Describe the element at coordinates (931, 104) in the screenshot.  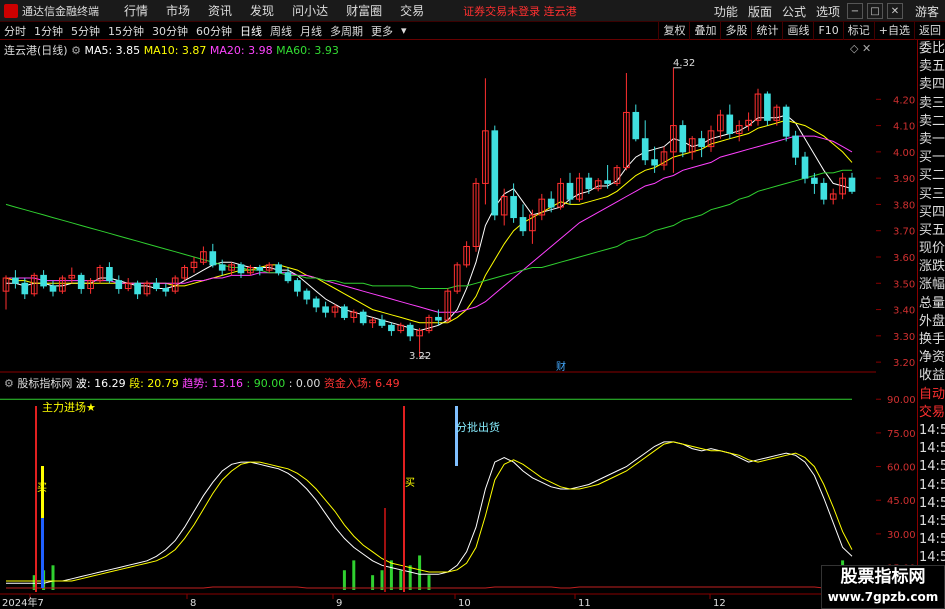
I see `side-item-3: 卖三` at that location.